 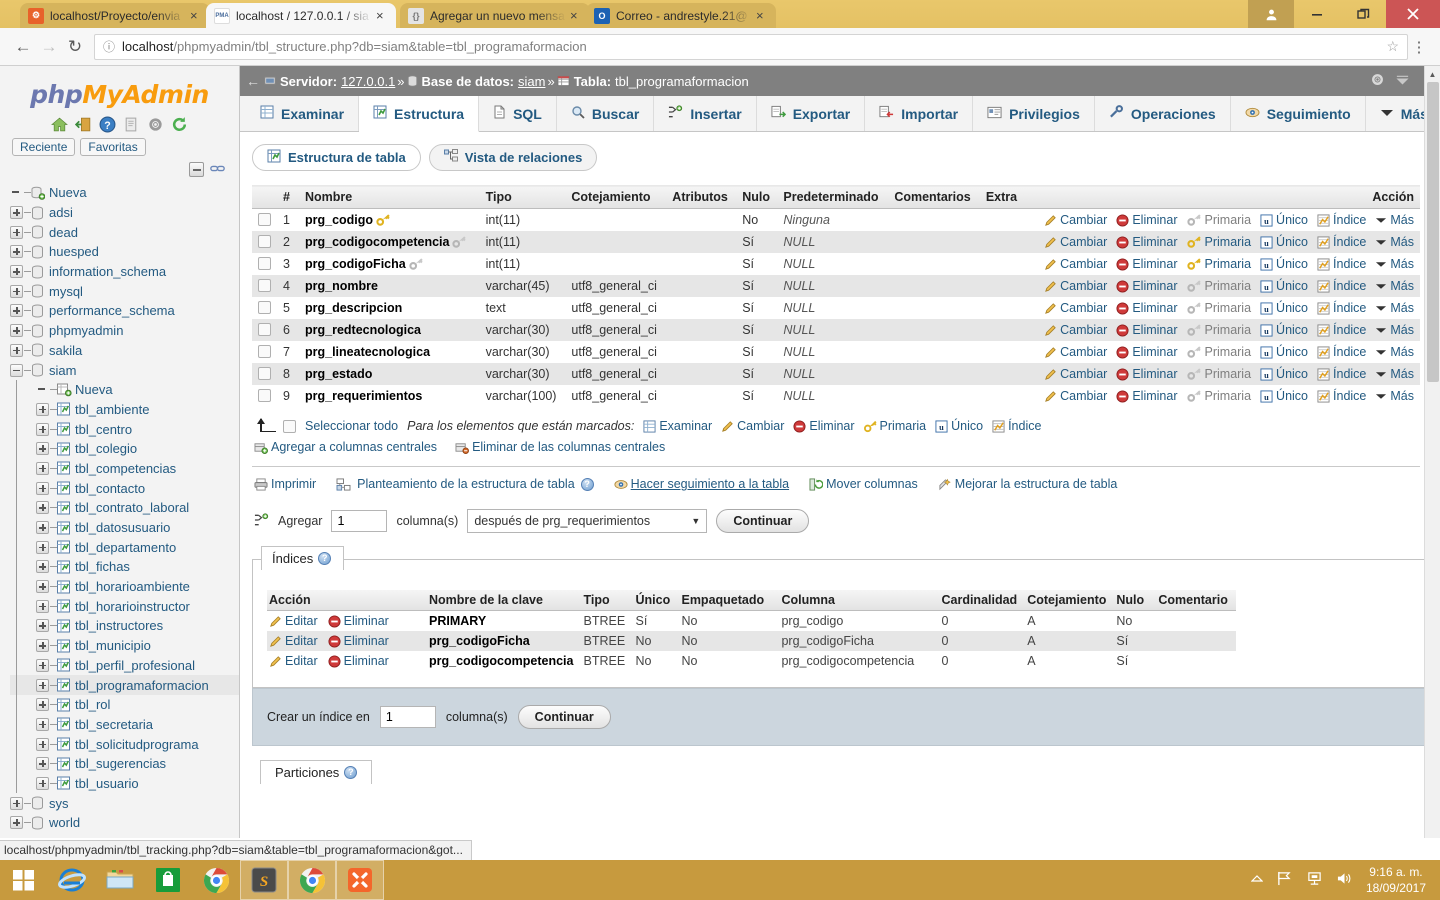 What do you see at coordinates (518, 113) in the screenshot?
I see `tab-sql: SQL` at bounding box center [518, 113].